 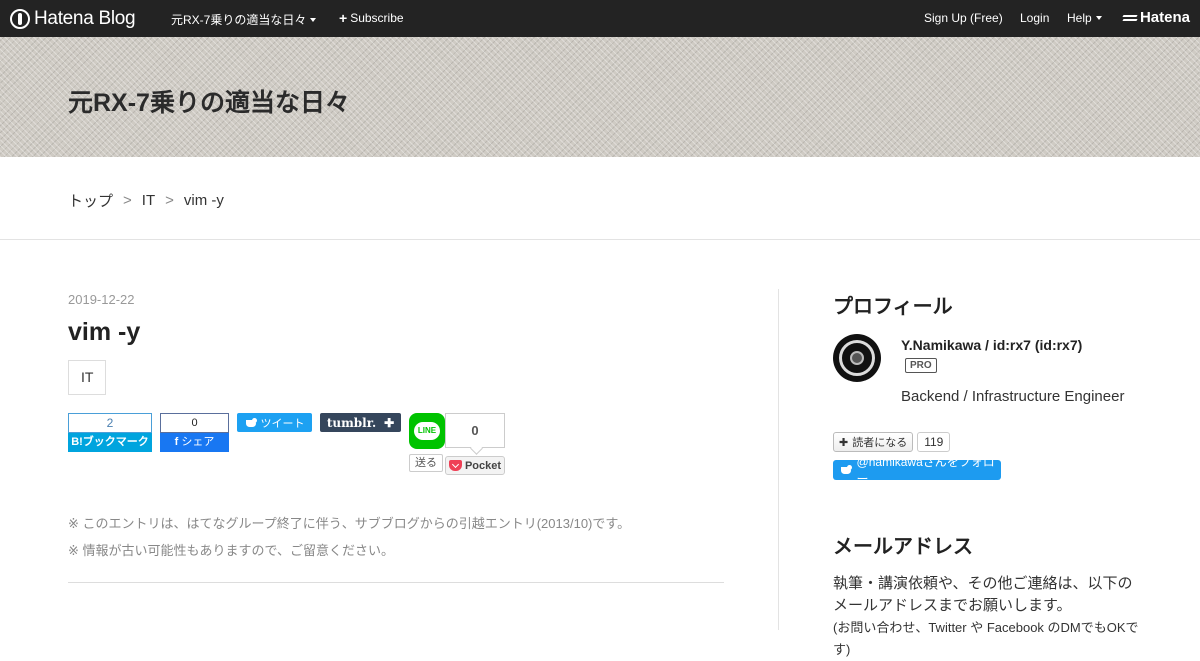 I want to click on entry-note: ※ 情報が古い可能性もありますので、ご留意ください。, so click(x=231, y=550).